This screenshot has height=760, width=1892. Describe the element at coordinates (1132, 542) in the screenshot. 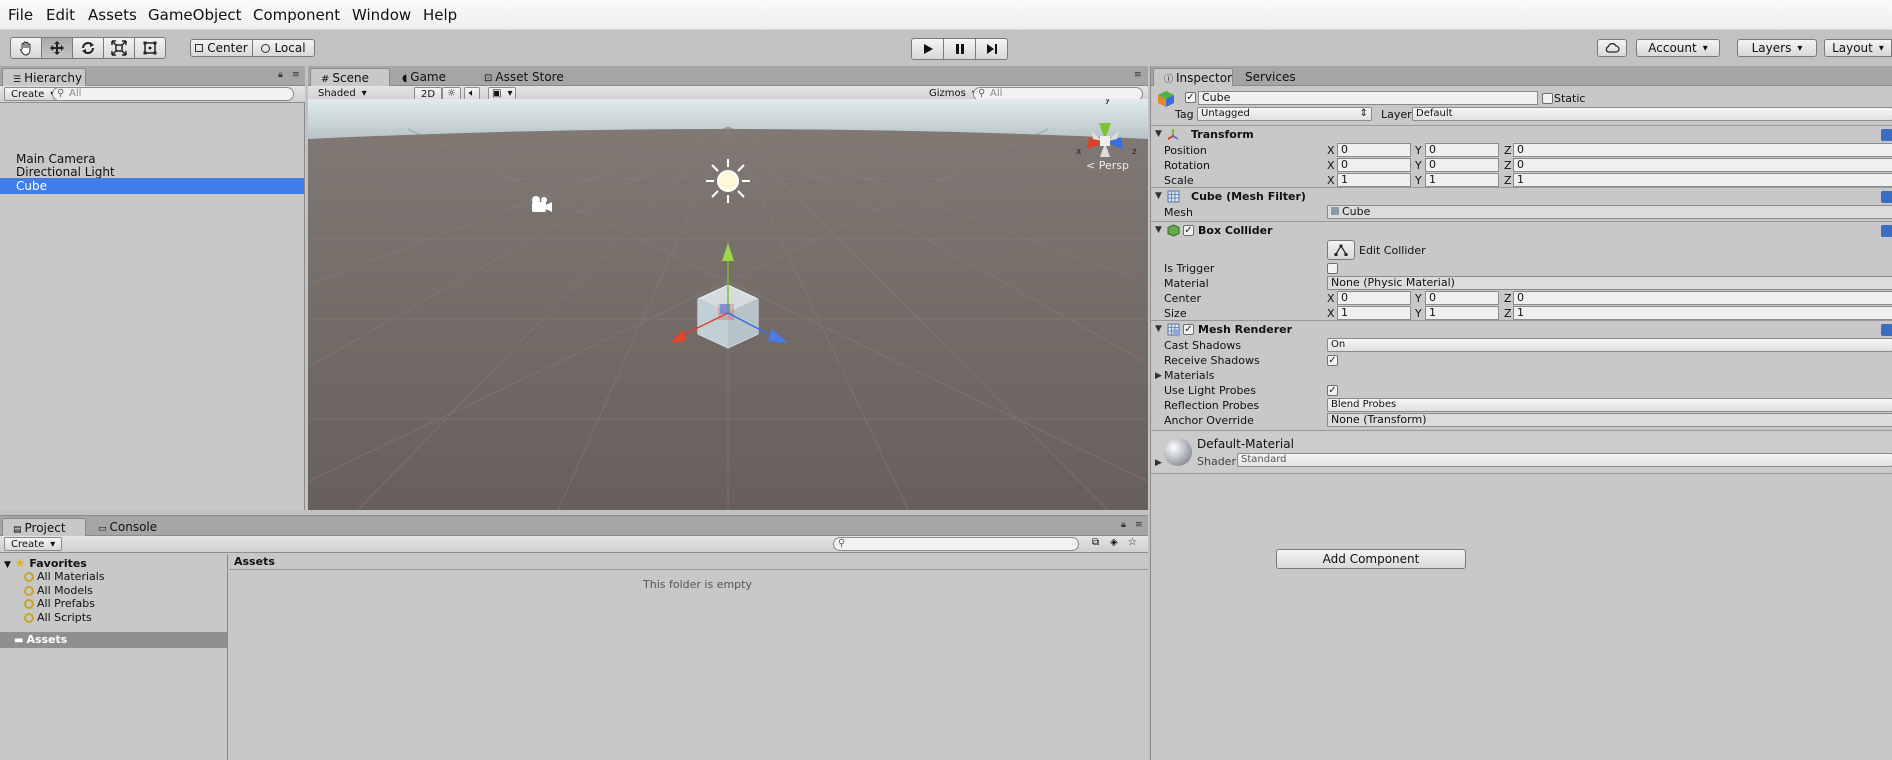

I see `favorite-star-icon: ☆` at that location.